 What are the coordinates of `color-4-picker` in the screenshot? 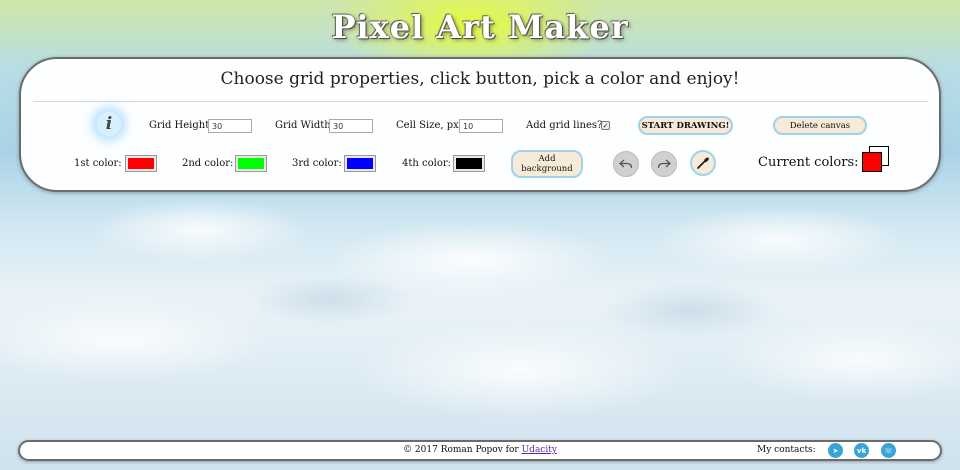 It's located at (469, 163).